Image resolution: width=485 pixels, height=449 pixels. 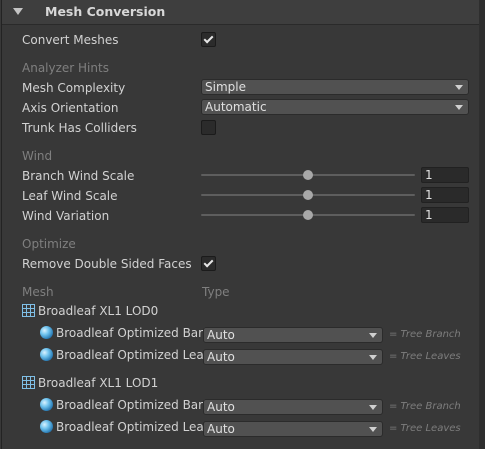 I want to click on mesh-group-name: Broadleaf XL1 LOD1, so click(x=98, y=383).